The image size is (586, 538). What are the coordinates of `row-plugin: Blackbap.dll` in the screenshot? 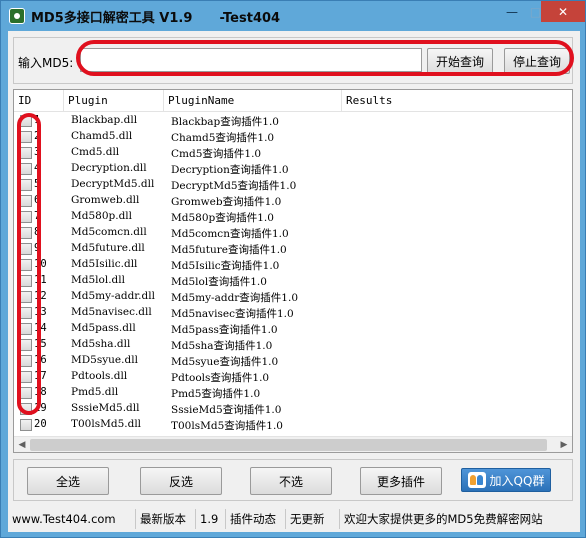 It's located at (104, 120).